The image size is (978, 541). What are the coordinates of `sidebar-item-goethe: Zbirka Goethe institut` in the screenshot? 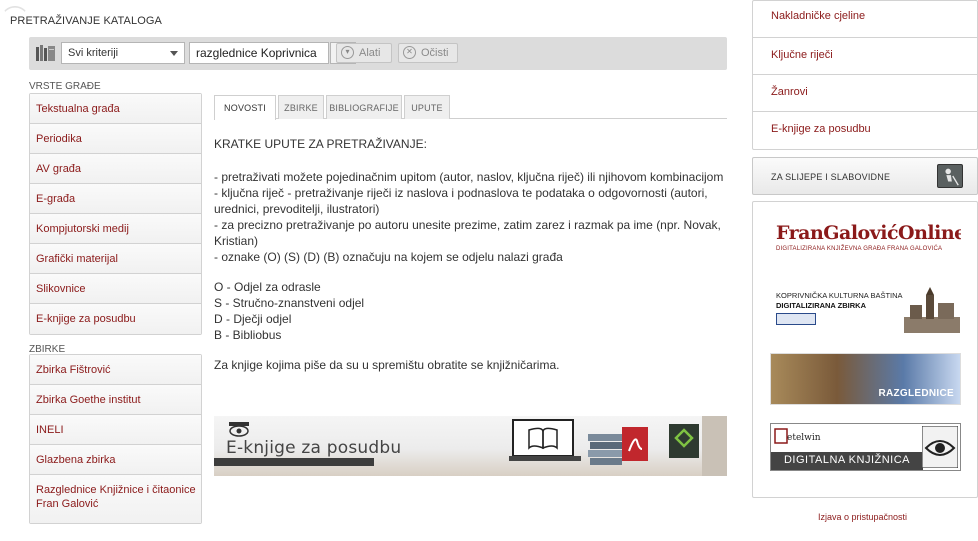 It's located at (115, 400).